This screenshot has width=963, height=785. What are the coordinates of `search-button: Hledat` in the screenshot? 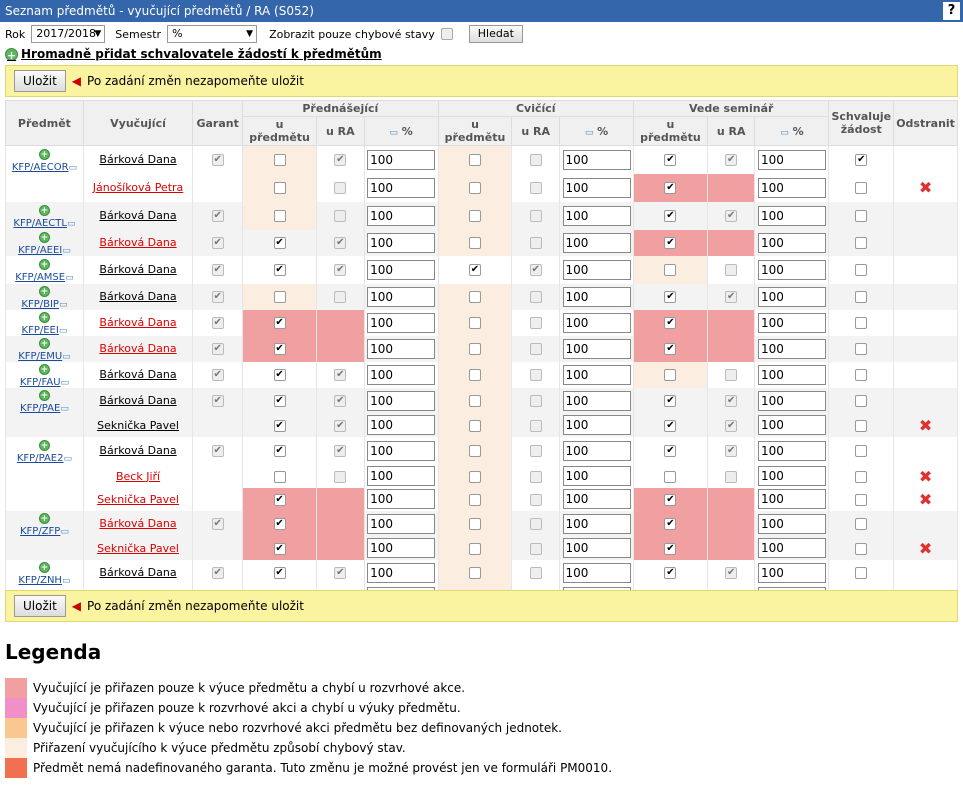 It's located at (495, 34).